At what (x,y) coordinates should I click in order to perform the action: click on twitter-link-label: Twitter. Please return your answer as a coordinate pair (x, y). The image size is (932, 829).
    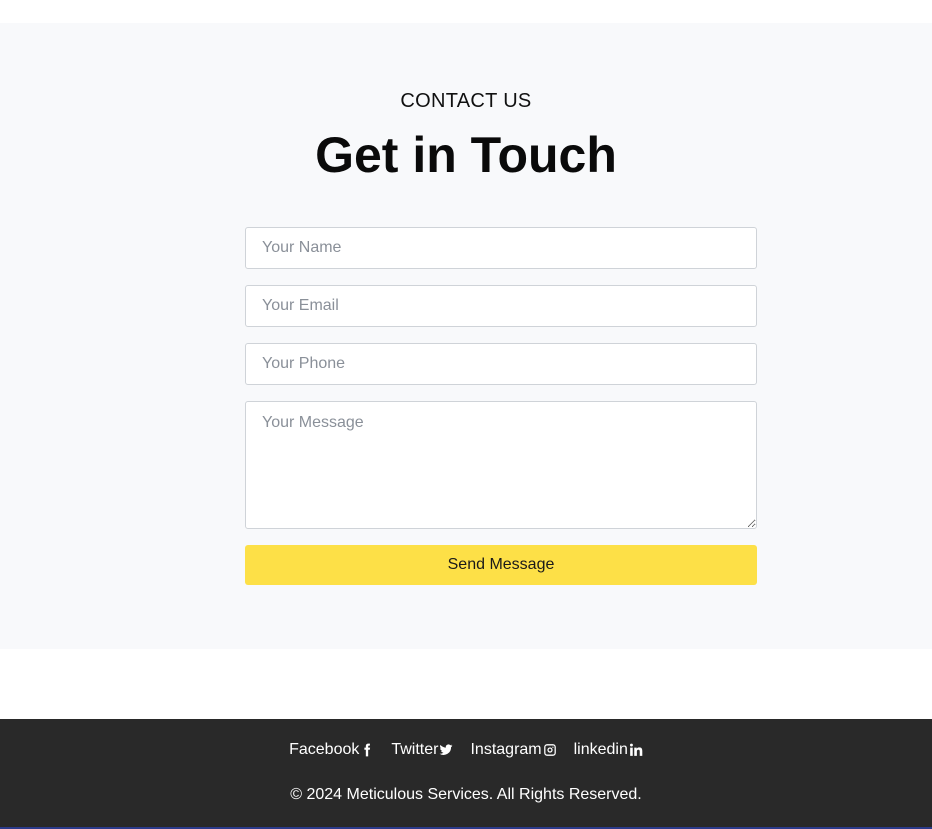
    Looking at the image, I should click on (415, 749).